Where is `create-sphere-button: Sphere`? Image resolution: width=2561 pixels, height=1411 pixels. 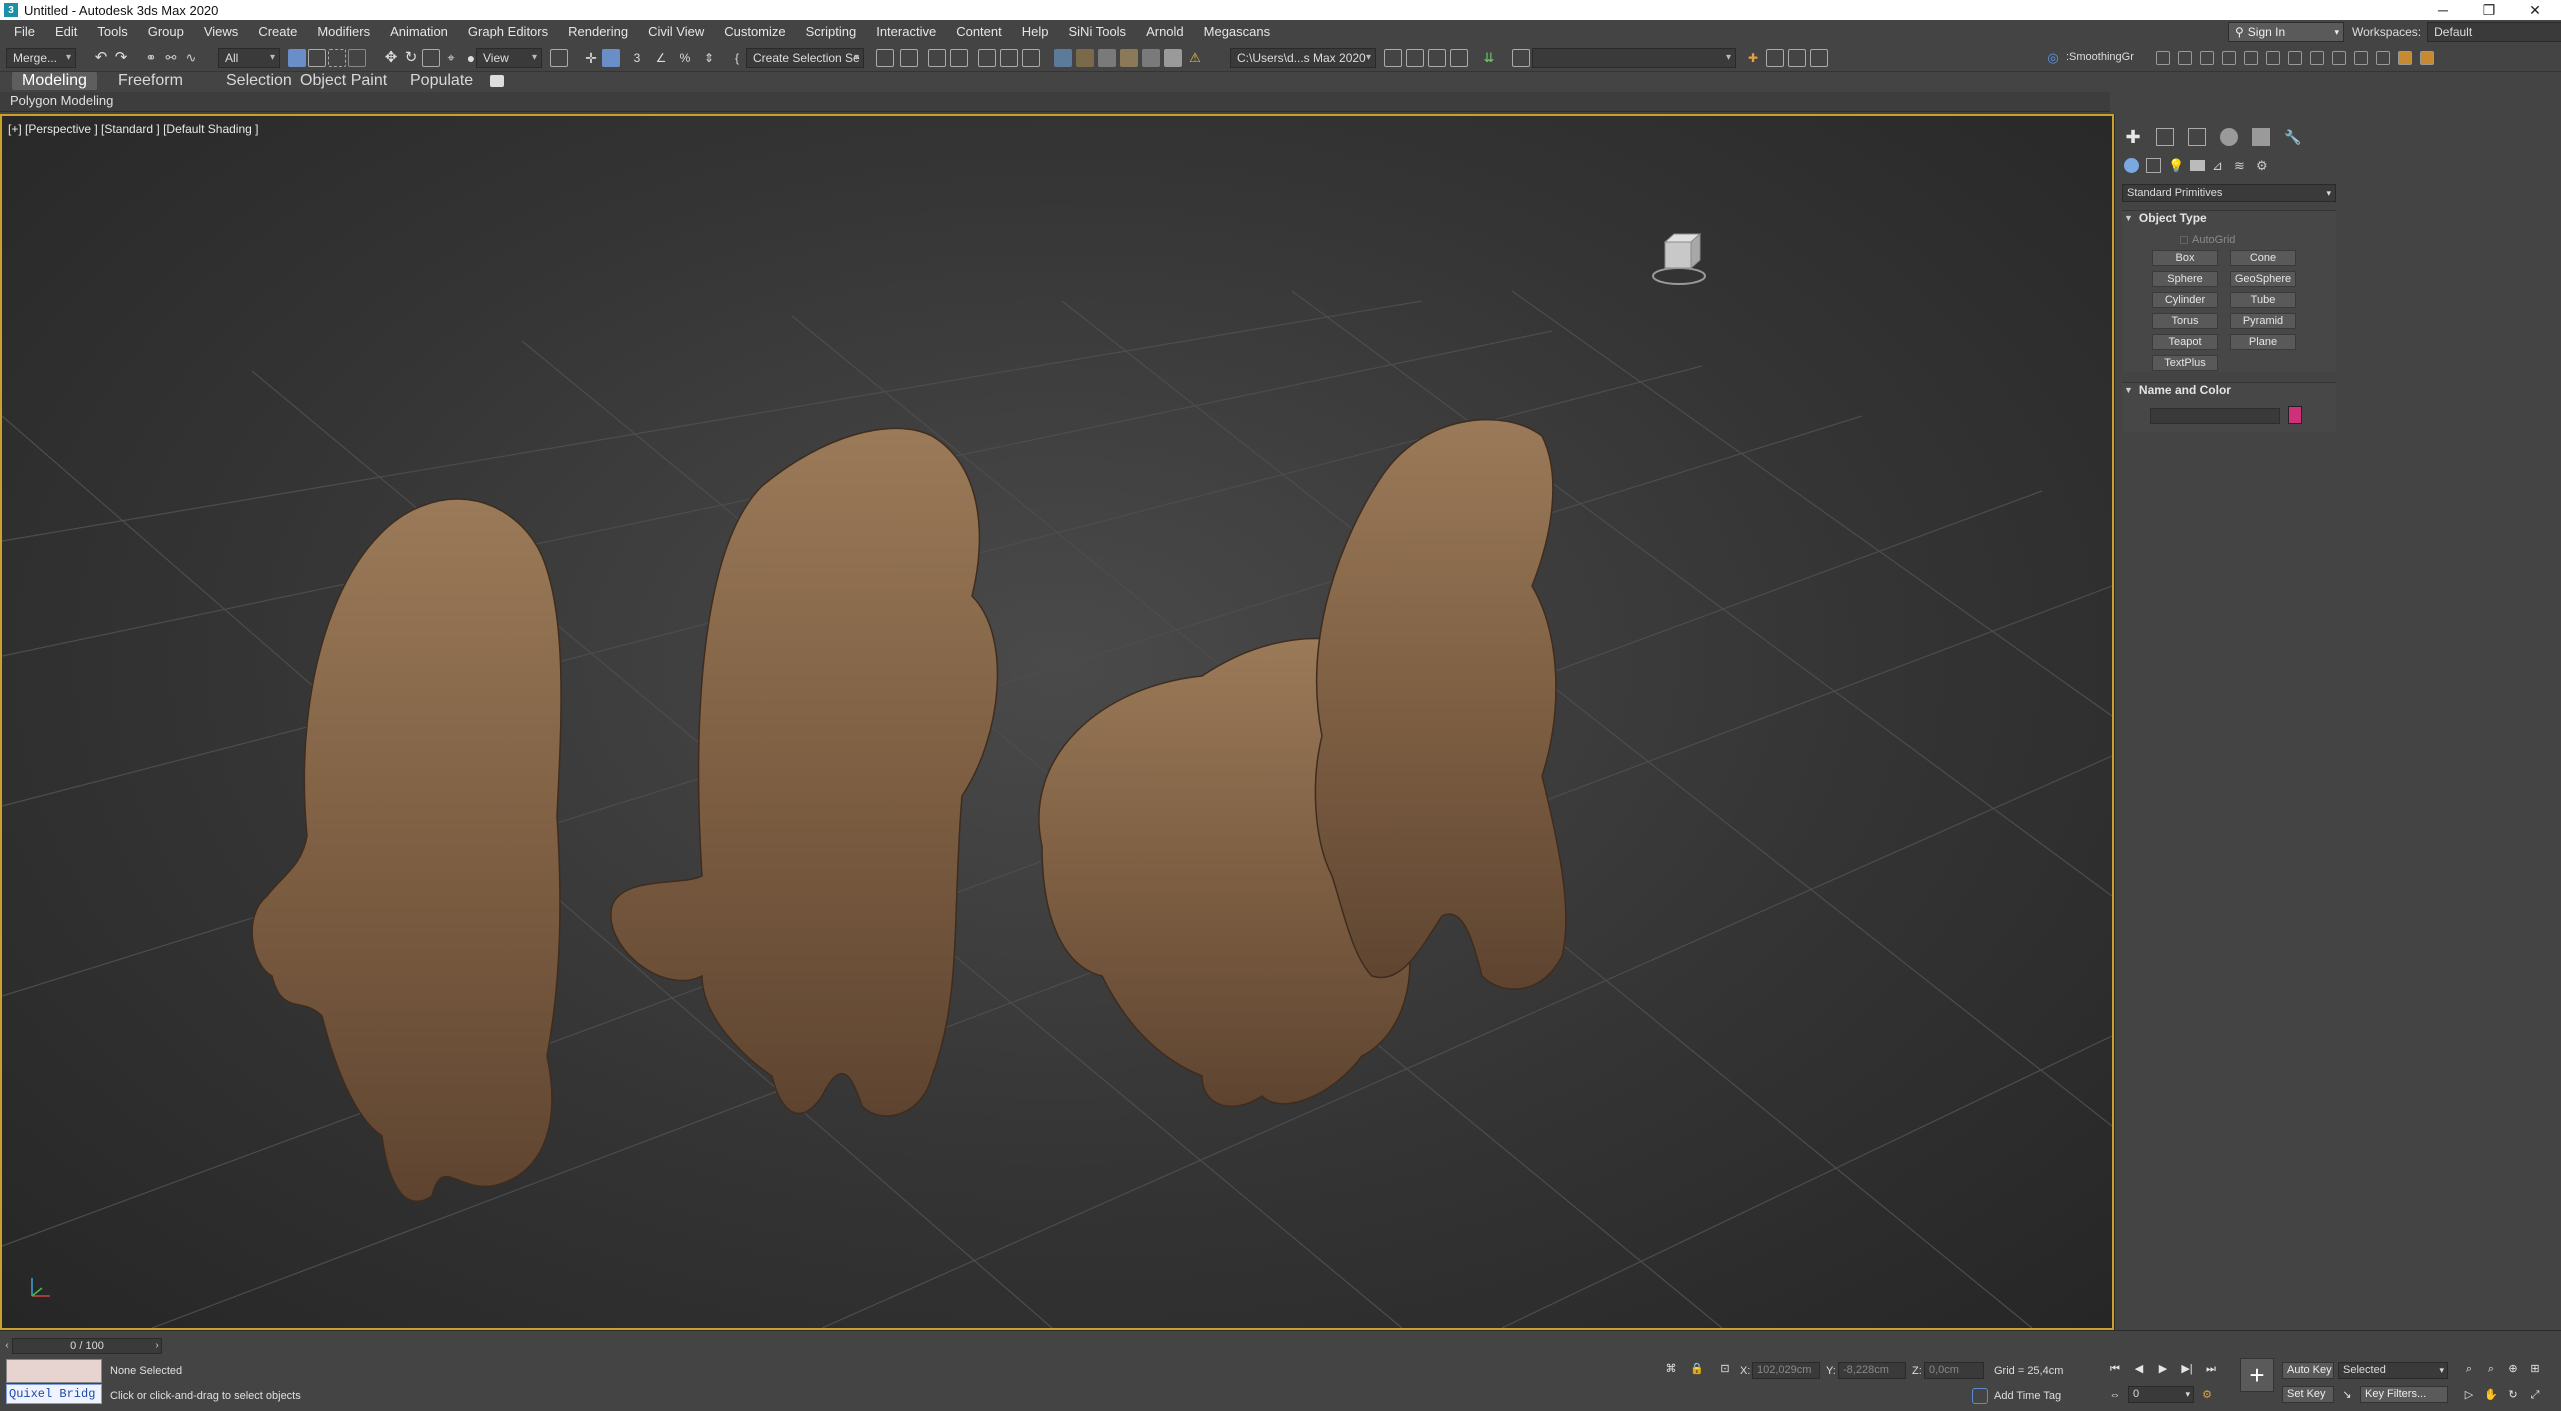 create-sphere-button: Sphere is located at coordinates (2185, 279).